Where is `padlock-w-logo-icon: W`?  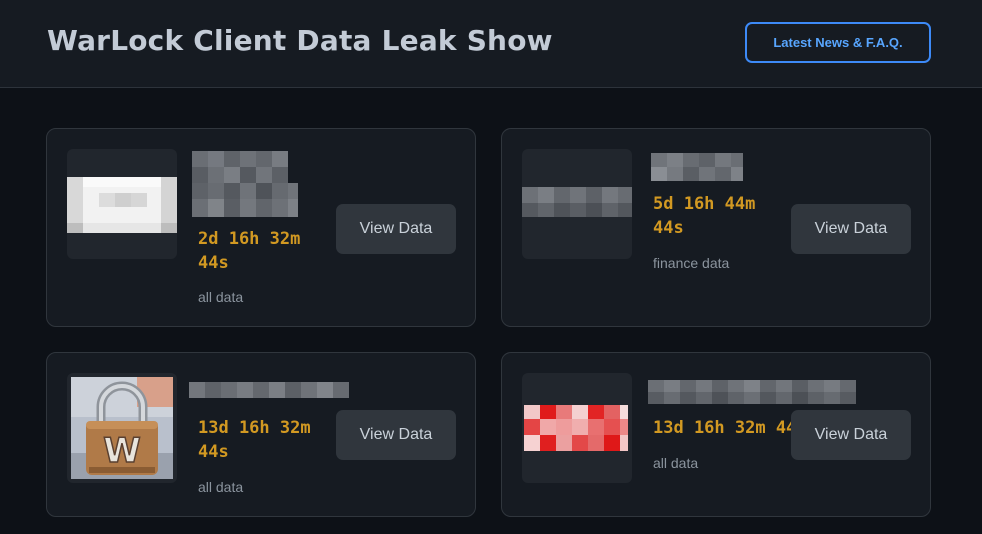 padlock-w-logo-icon: W is located at coordinates (122, 428).